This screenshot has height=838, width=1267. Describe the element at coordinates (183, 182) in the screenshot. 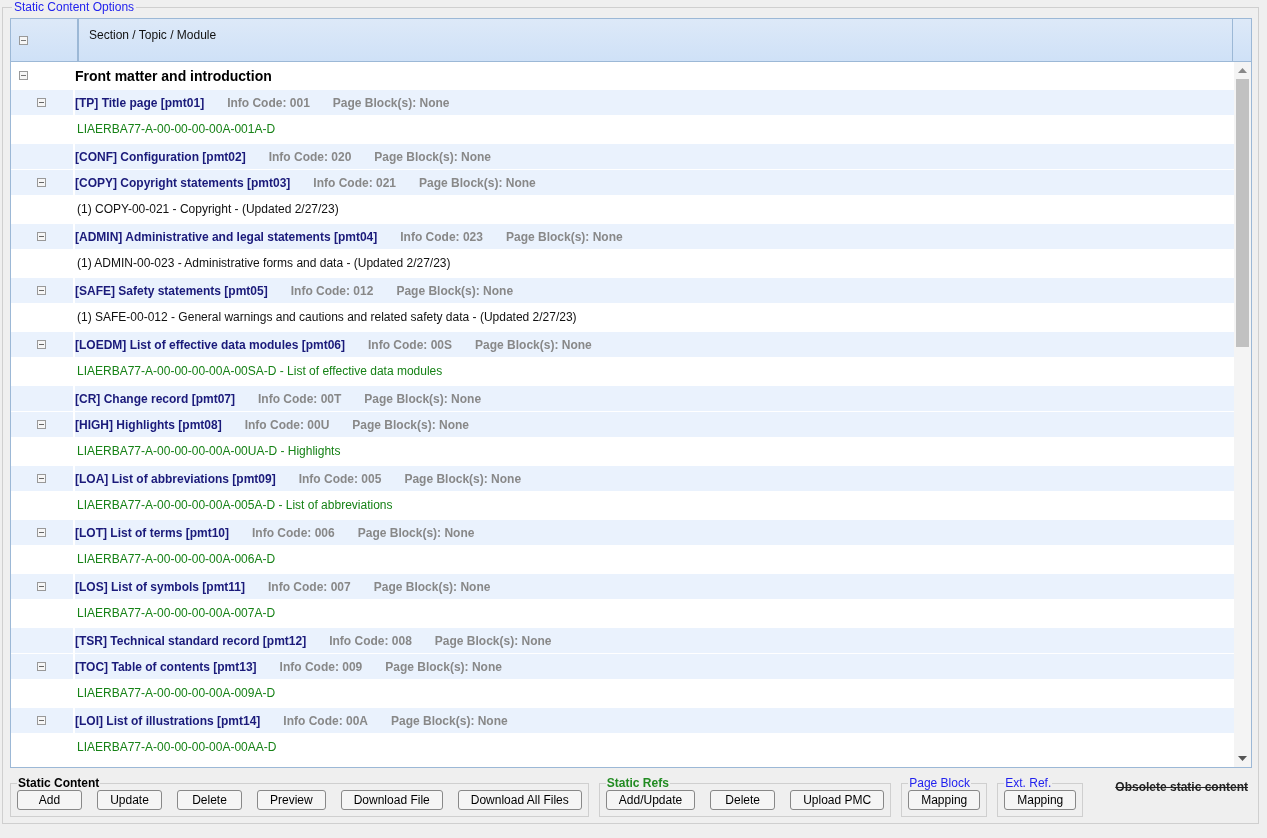

I see `topic-title: [COPY] Copyright statements [pmt03]` at that location.